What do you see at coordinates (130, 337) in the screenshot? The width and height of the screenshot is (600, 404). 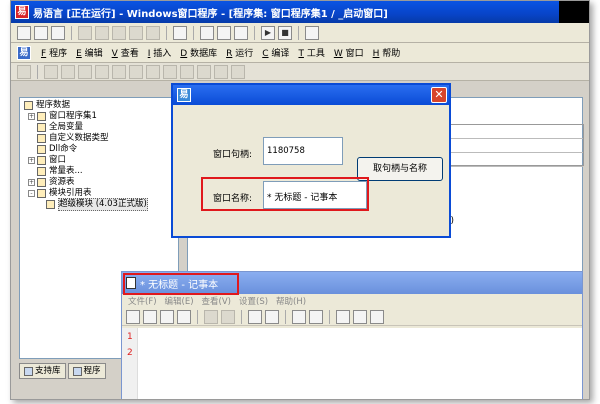 I see `line-number: 1` at bounding box center [130, 337].